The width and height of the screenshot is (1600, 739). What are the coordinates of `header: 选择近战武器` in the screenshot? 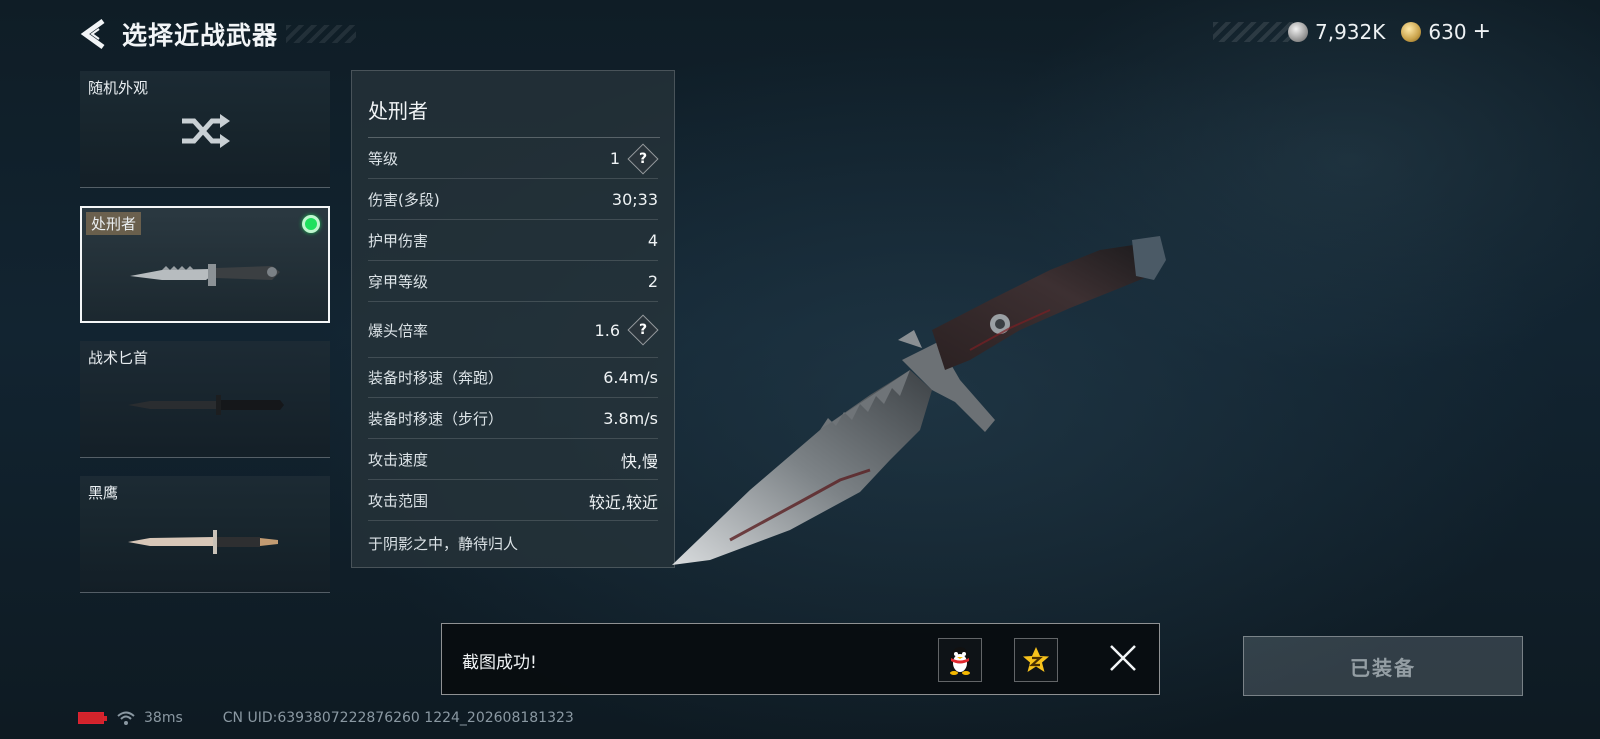 It's located at (217, 34).